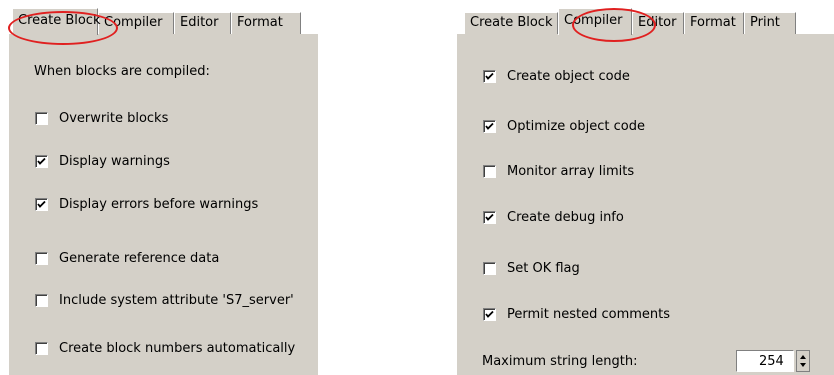 The image size is (834, 375). I want to click on option-label: Create object code, so click(568, 76).